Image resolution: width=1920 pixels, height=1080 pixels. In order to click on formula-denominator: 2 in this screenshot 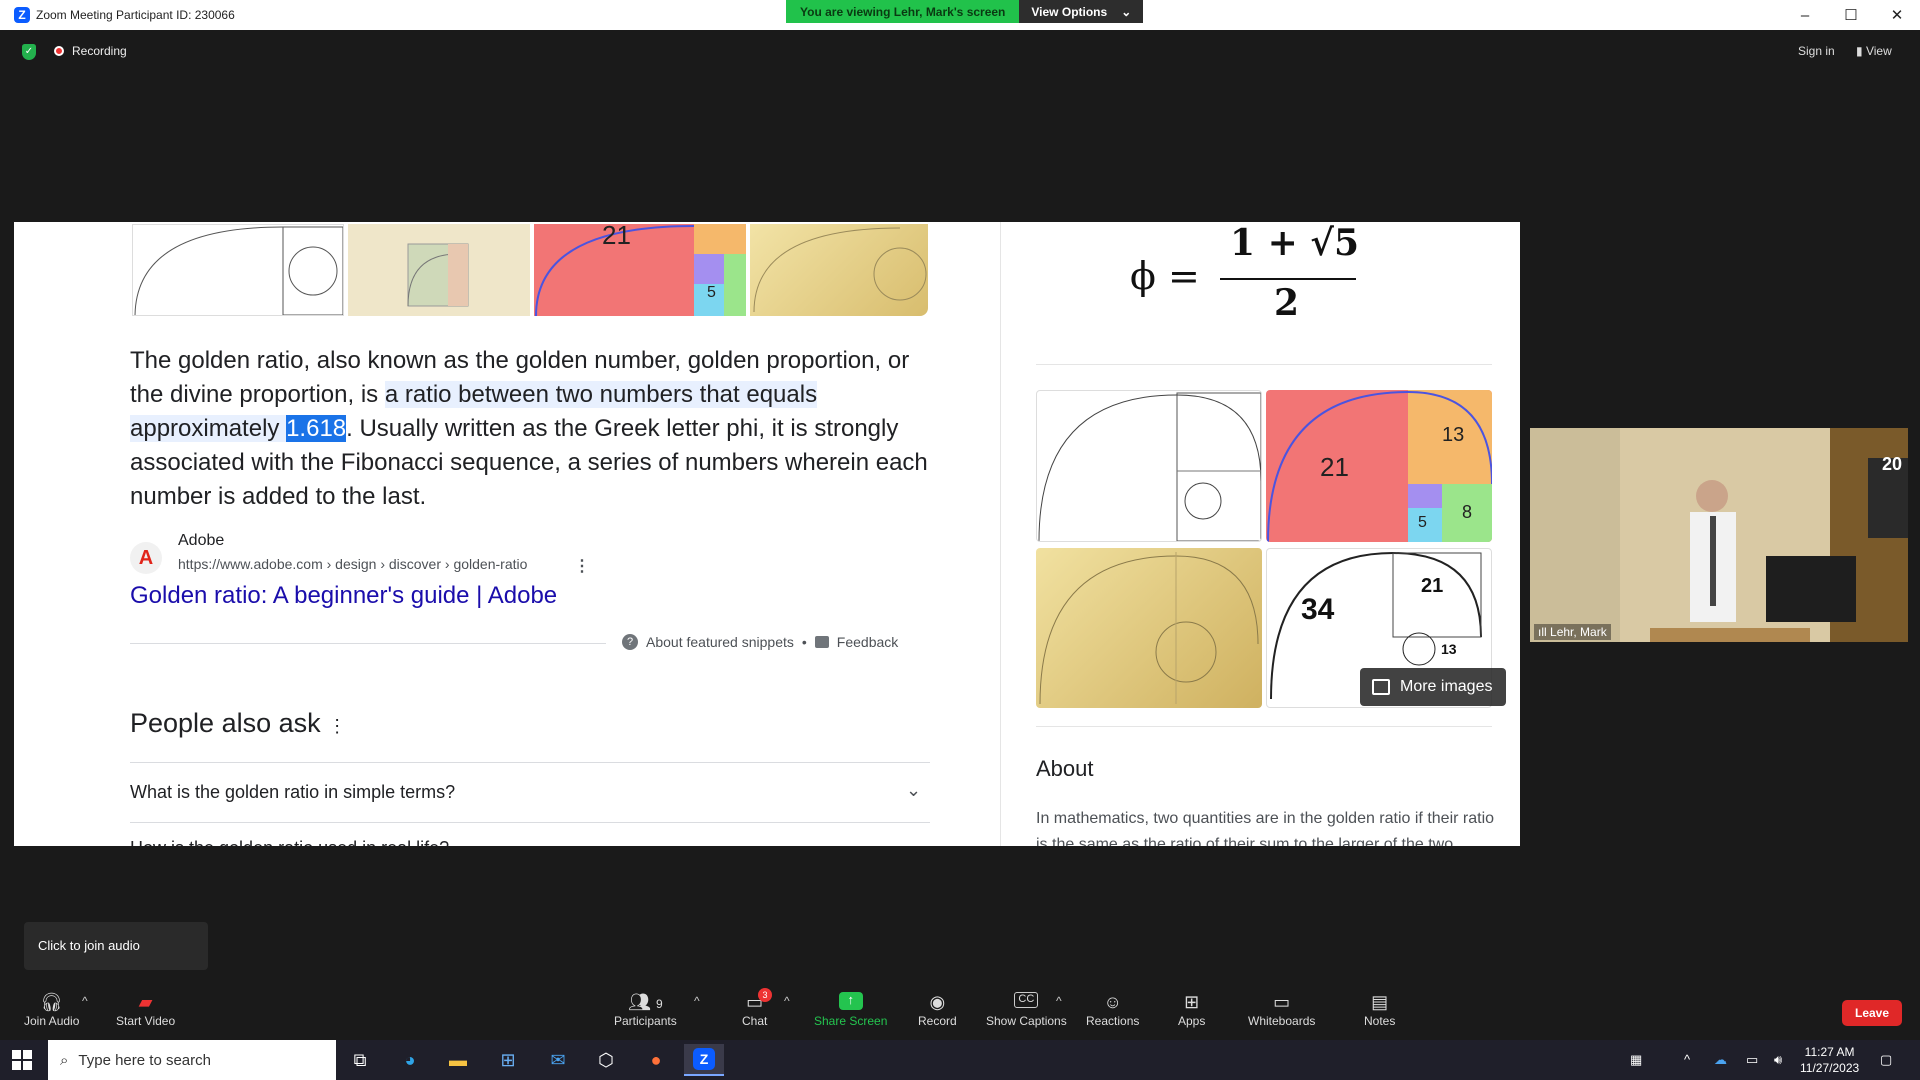, I will do `click(1287, 303)`.